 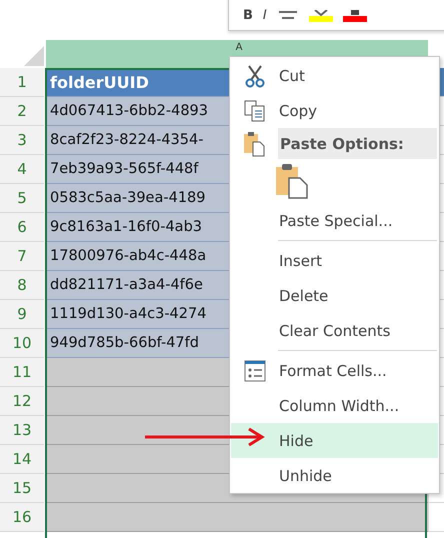 What do you see at coordinates (22, 285) in the screenshot?
I see `row-number: 8` at bounding box center [22, 285].